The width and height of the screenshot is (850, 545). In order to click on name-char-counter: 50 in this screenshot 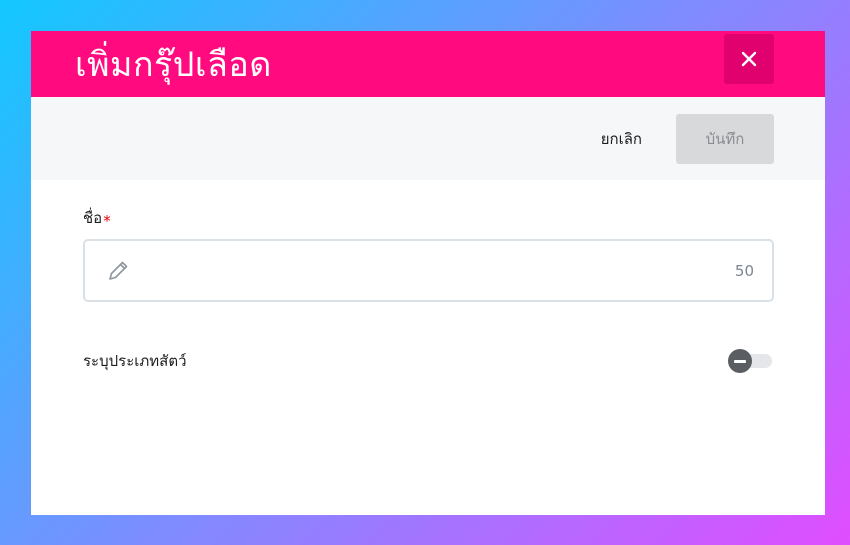, I will do `click(744, 270)`.